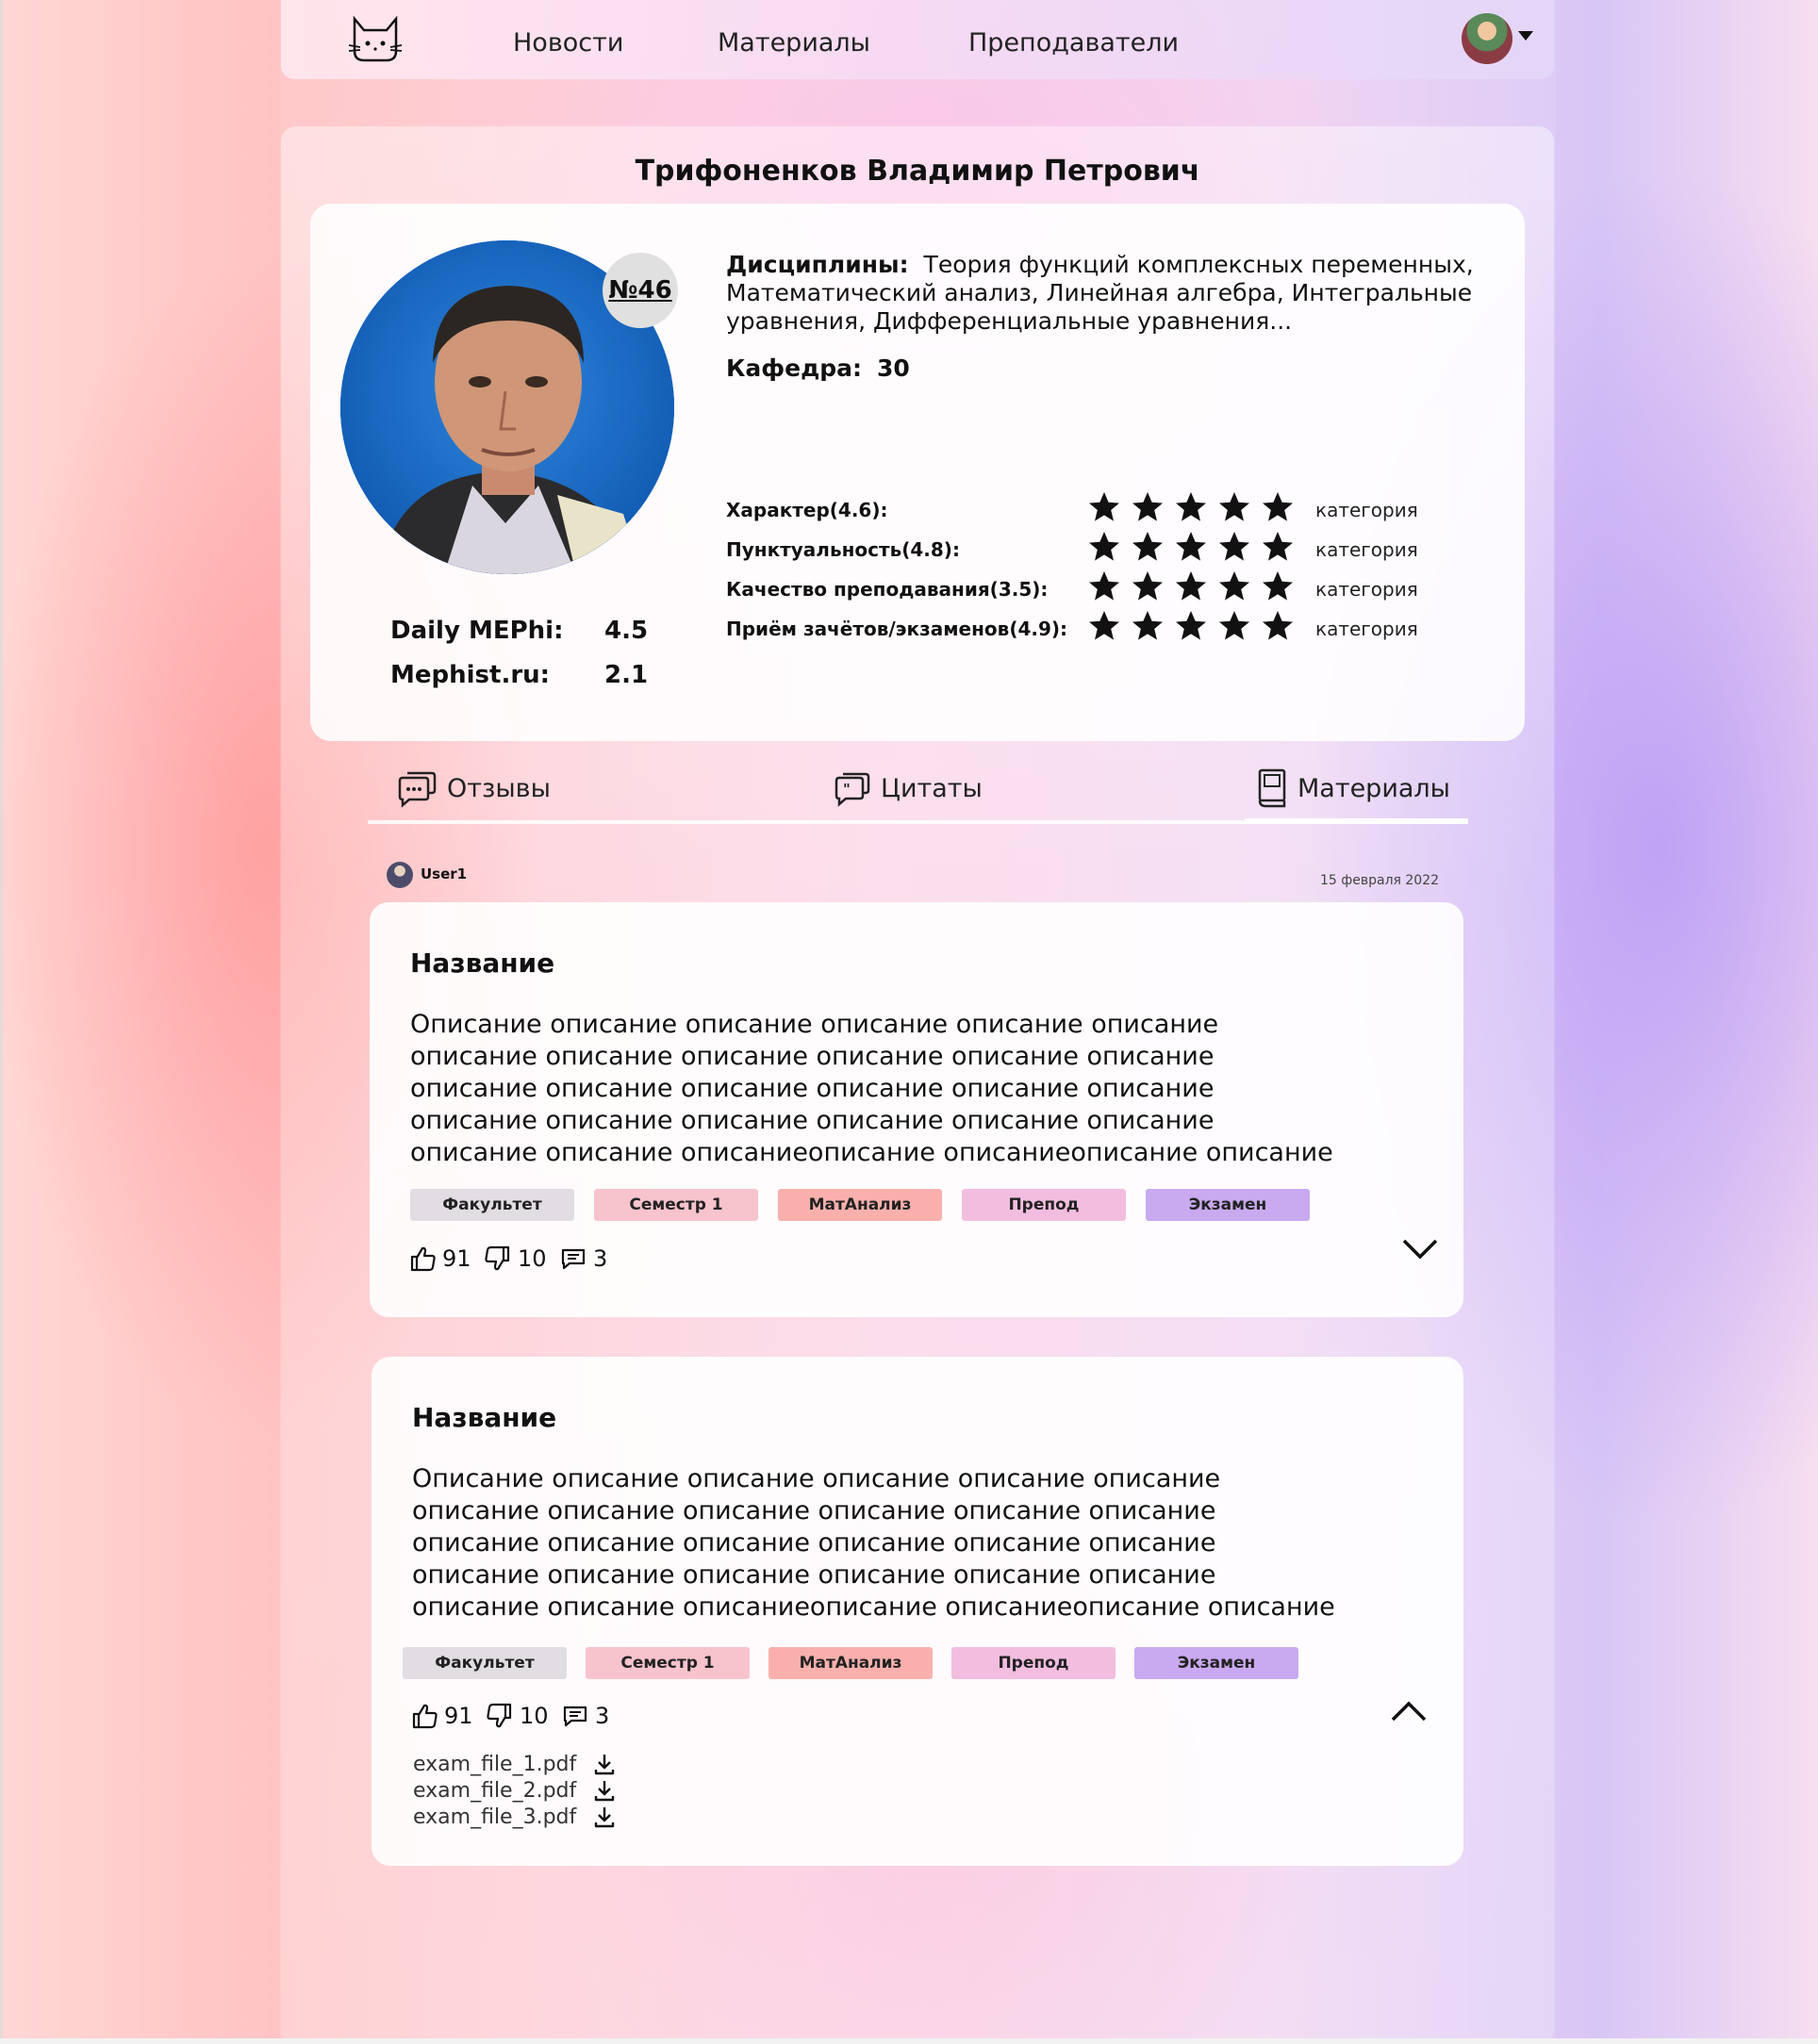 The height and width of the screenshot is (2044, 1818). Describe the element at coordinates (375, 39) in the screenshot. I see `cat-logo-icon` at that location.